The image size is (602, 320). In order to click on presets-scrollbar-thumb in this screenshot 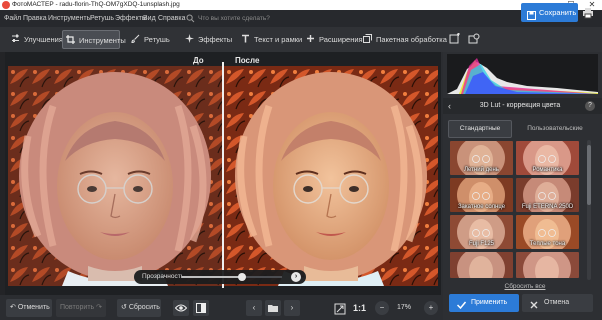, I will do `click(589, 175)`.